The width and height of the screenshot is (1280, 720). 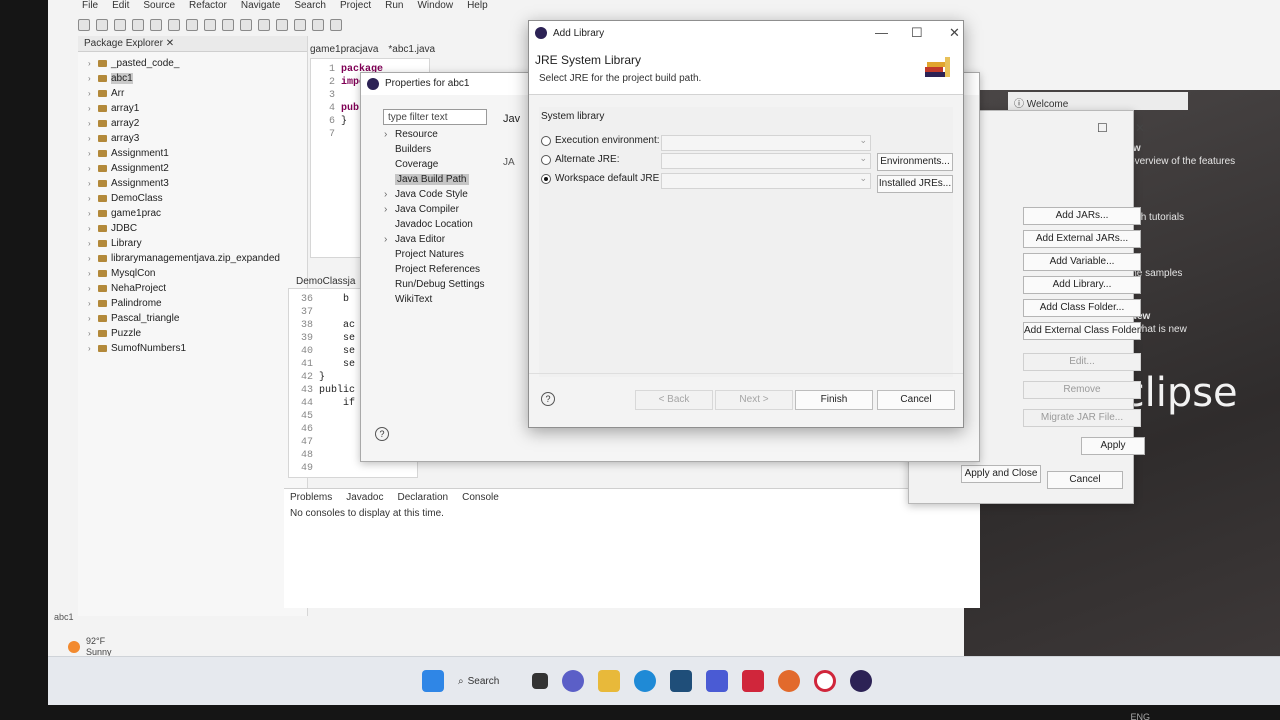 What do you see at coordinates (195, 123) in the screenshot?
I see `project-item: › array2` at bounding box center [195, 123].